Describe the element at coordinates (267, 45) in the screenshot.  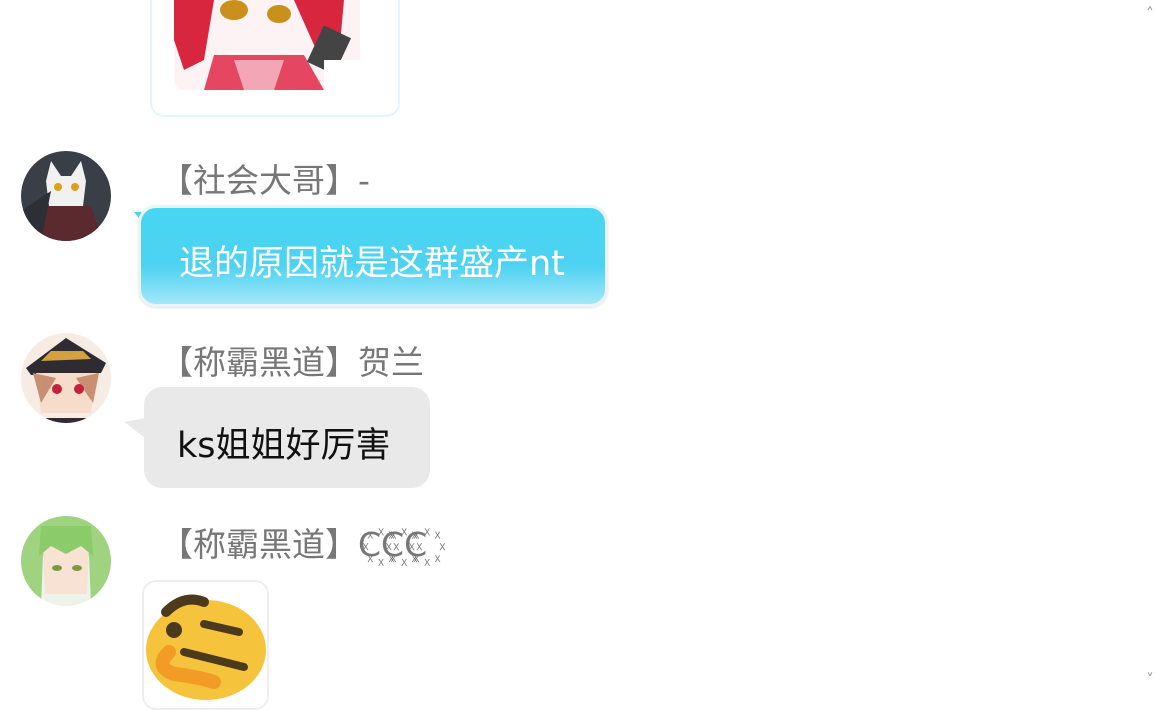
I see `anime-girl-sticker-image` at that location.